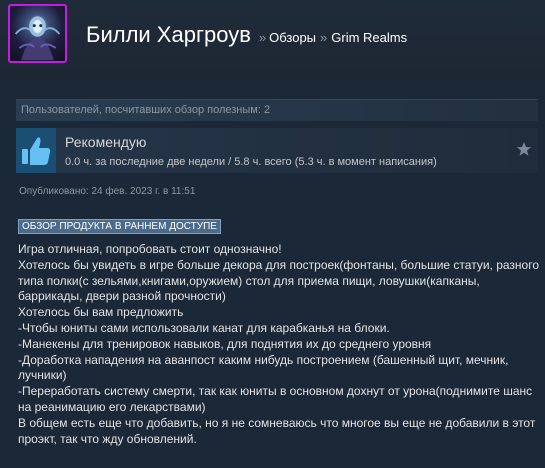 The width and height of the screenshot is (545, 468). What do you see at coordinates (107, 191) in the screenshot?
I see `posted-date: Опубликовано: 24 фев. 2023 г. в 11:51` at bounding box center [107, 191].